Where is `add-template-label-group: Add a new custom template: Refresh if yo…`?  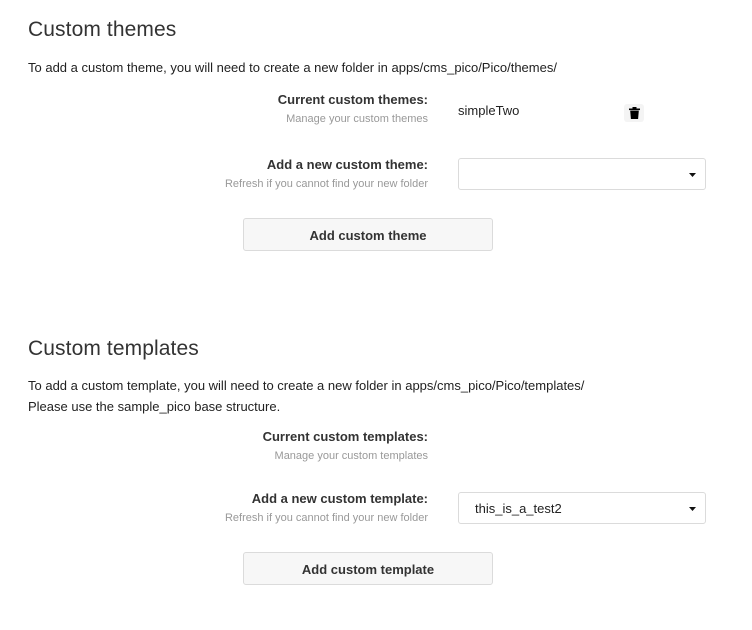 add-template-label-group: Add a new custom template: Refresh if yo… is located at coordinates (278, 508).